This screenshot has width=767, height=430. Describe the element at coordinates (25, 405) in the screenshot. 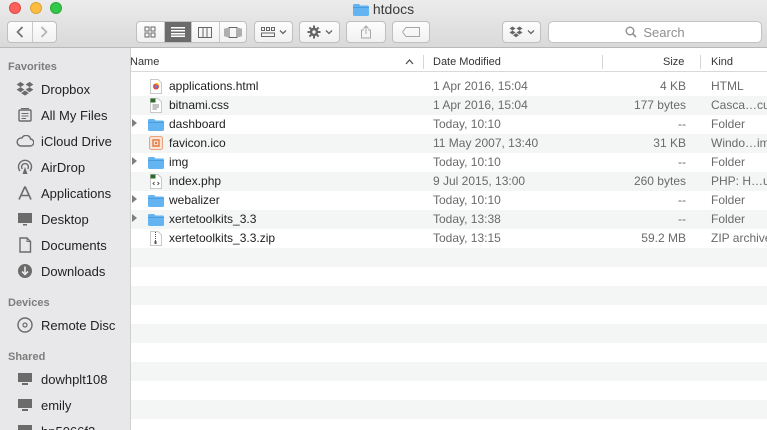

I see `computer-icon` at that location.